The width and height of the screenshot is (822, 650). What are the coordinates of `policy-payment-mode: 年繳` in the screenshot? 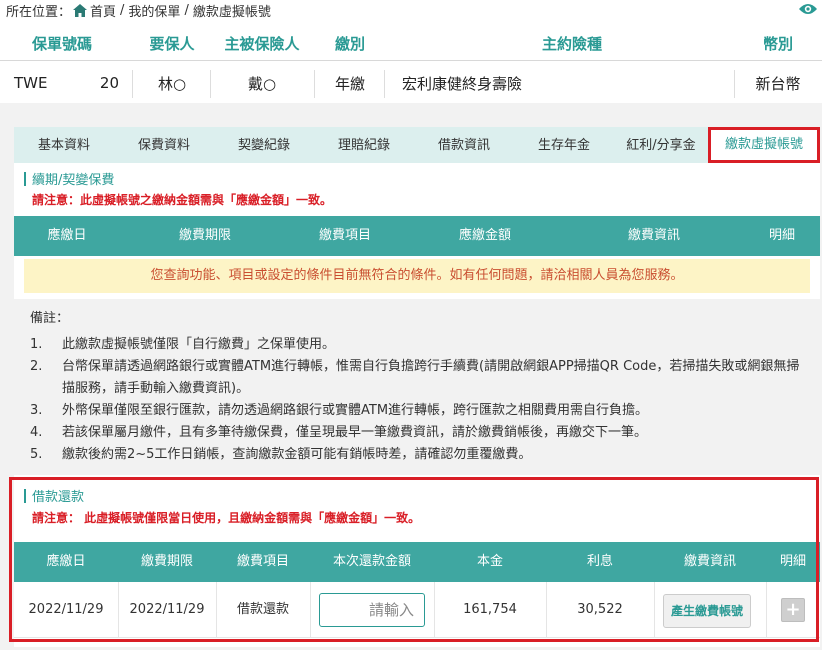 It's located at (349, 83).